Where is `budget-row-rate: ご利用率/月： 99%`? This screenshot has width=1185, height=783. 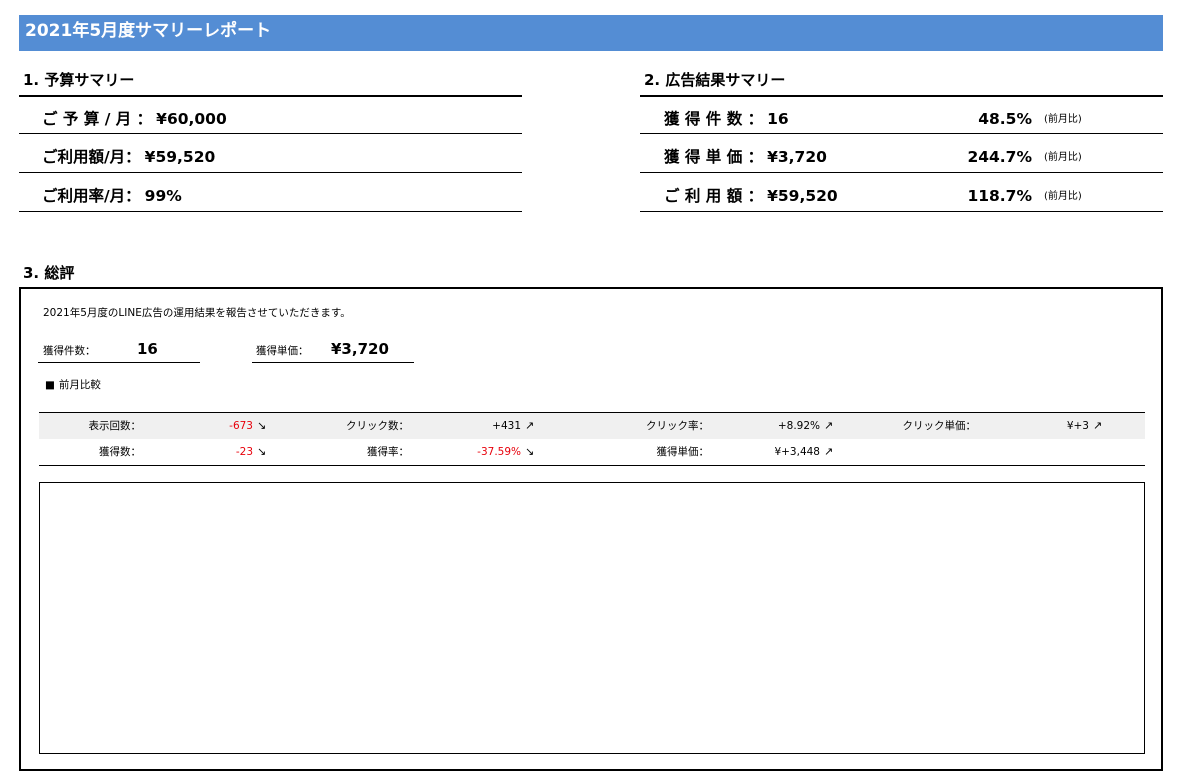
budget-row-rate: ご利用率/月： 99% is located at coordinates (112, 196).